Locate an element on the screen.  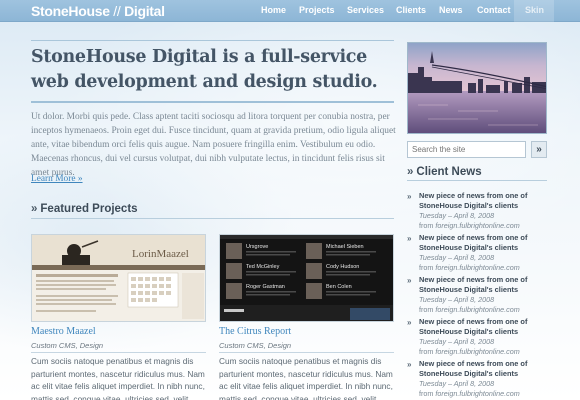
project-subtitle-citrus: Custom CMS, Design is located at coordinates (255, 345).